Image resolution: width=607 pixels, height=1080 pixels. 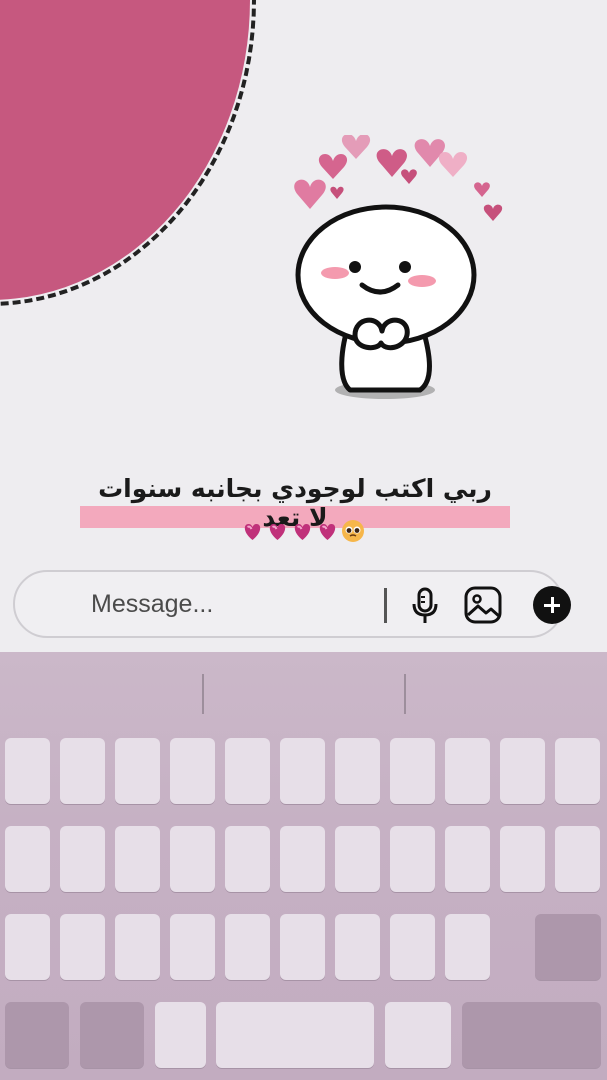 I want to click on cute-character-sticker, so click(x=398, y=267).